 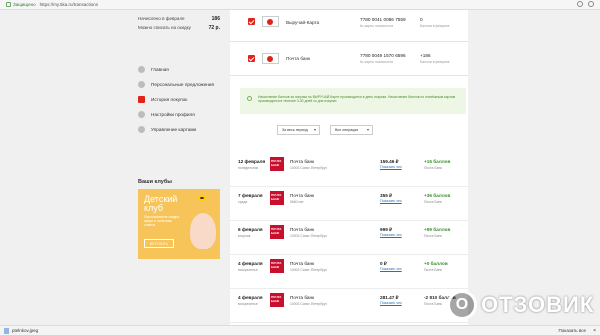 I want to click on browser-actions, so click(x=585, y=4).